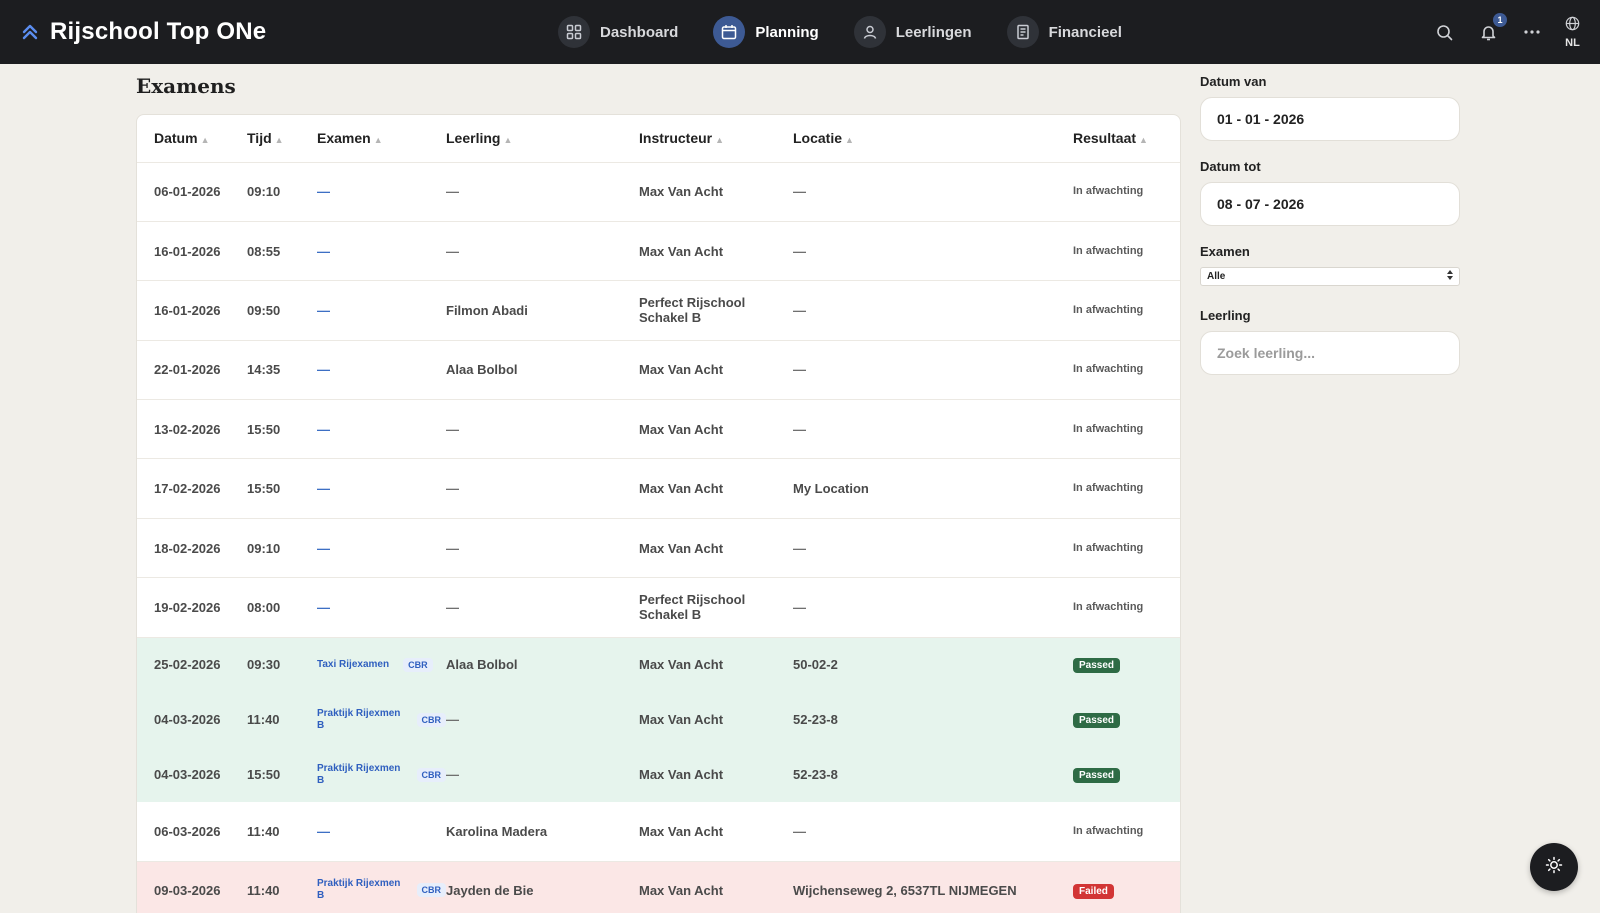  What do you see at coordinates (186, 86) in the screenshot?
I see `page-title: Examens` at bounding box center [186, 86].